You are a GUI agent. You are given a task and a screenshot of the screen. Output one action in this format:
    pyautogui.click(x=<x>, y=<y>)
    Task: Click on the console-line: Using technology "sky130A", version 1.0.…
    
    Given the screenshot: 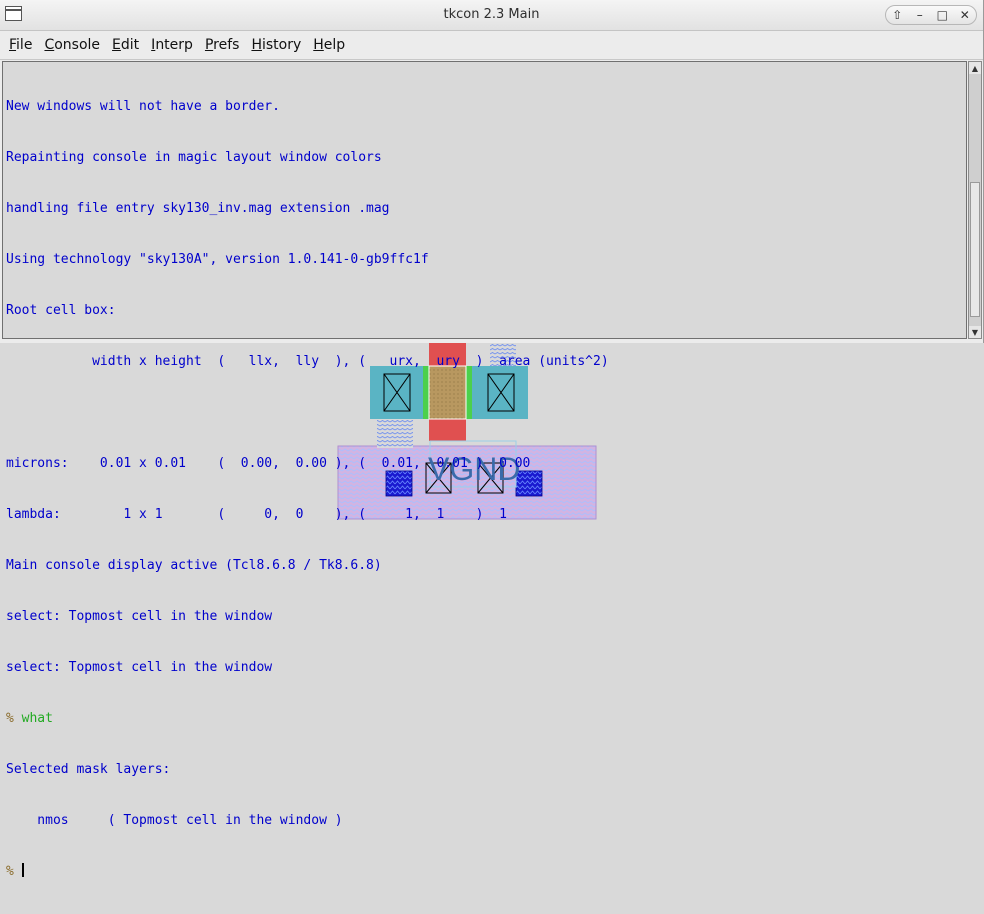 What is the action you would take?
    pyautogui.click(x=217, y=259)
    